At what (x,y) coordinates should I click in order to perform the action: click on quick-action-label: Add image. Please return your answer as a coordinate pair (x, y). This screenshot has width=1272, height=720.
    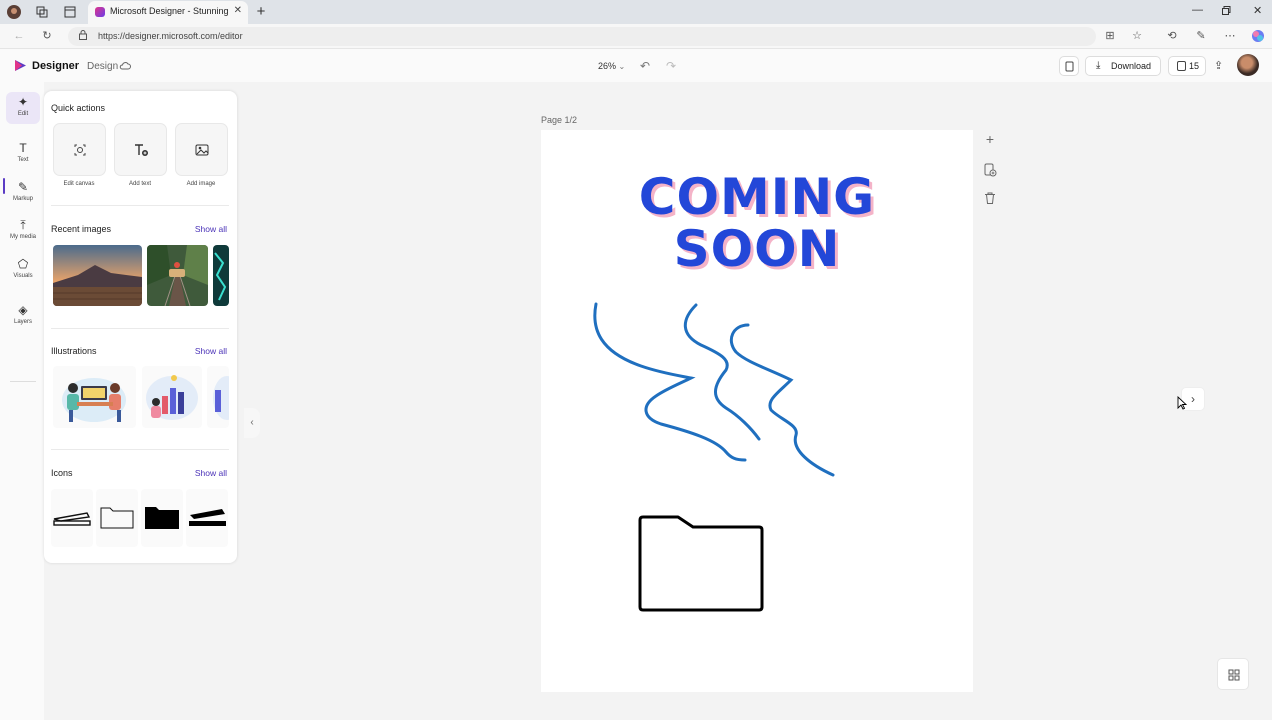
    Looking at the image, I should click on (201, 184).